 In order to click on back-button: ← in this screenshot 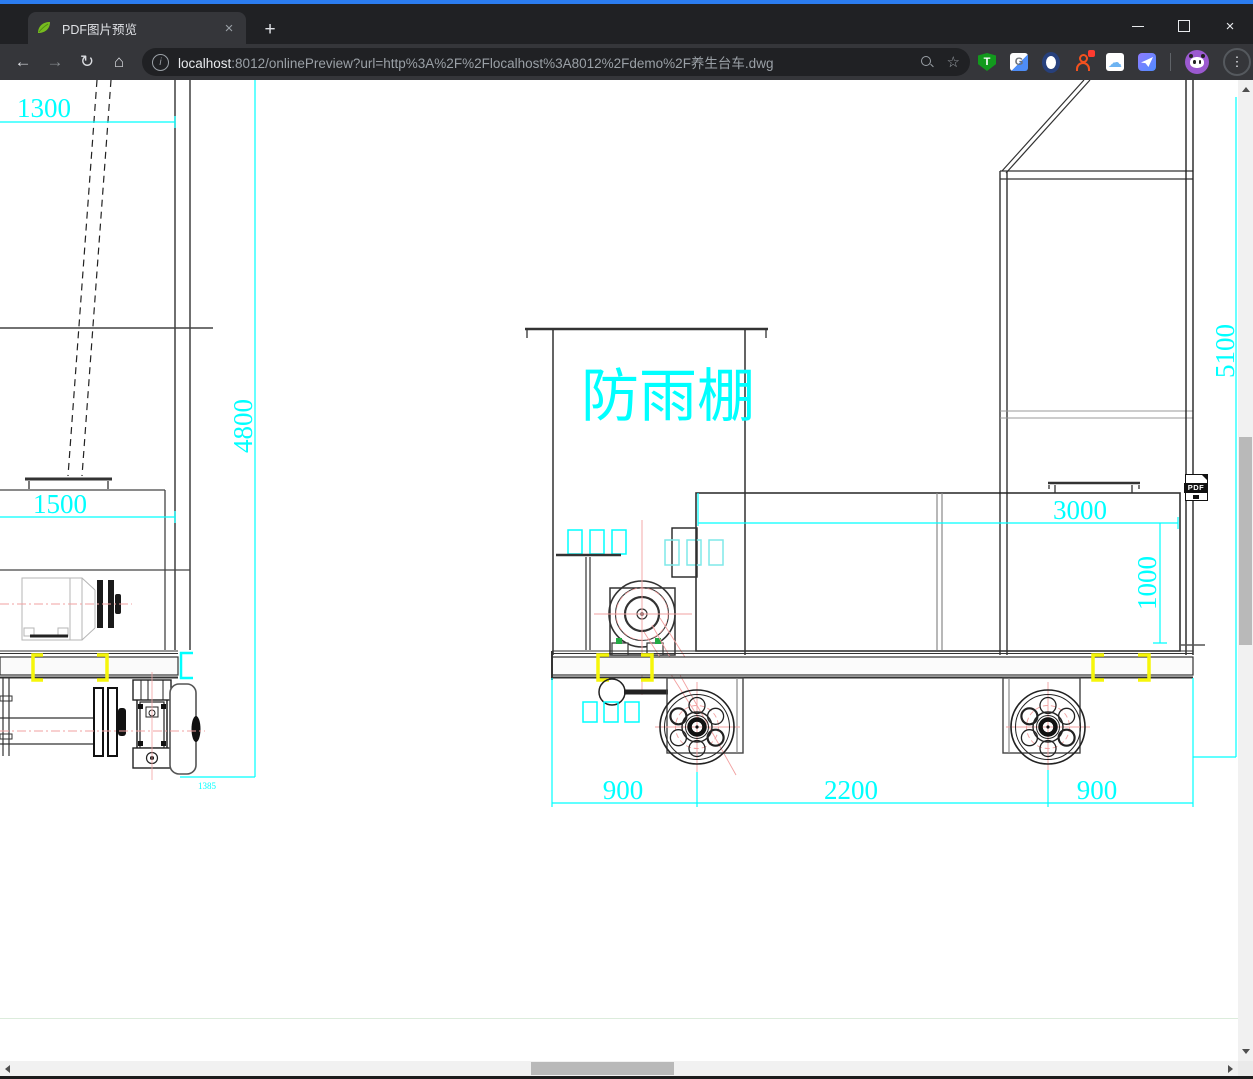, I will do `click(23, 62)`.